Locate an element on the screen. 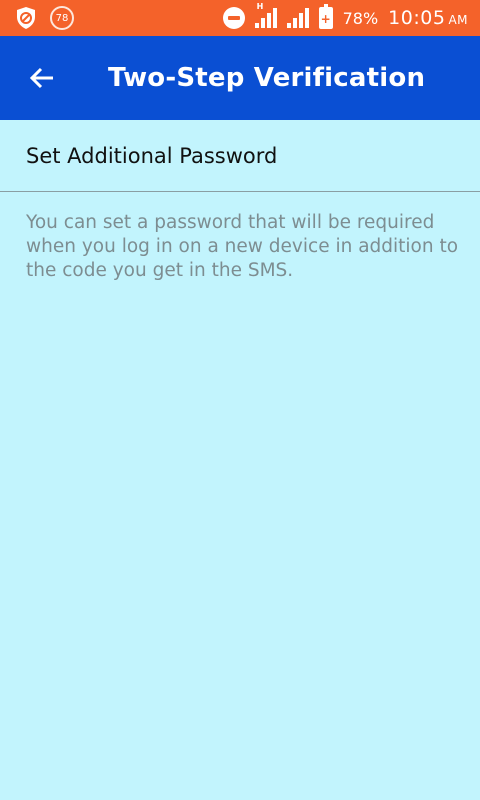 The width and height of the screenshot is (480, 800). set-additional-password-item: Set Additional Password is located at coordinates (240, 156).